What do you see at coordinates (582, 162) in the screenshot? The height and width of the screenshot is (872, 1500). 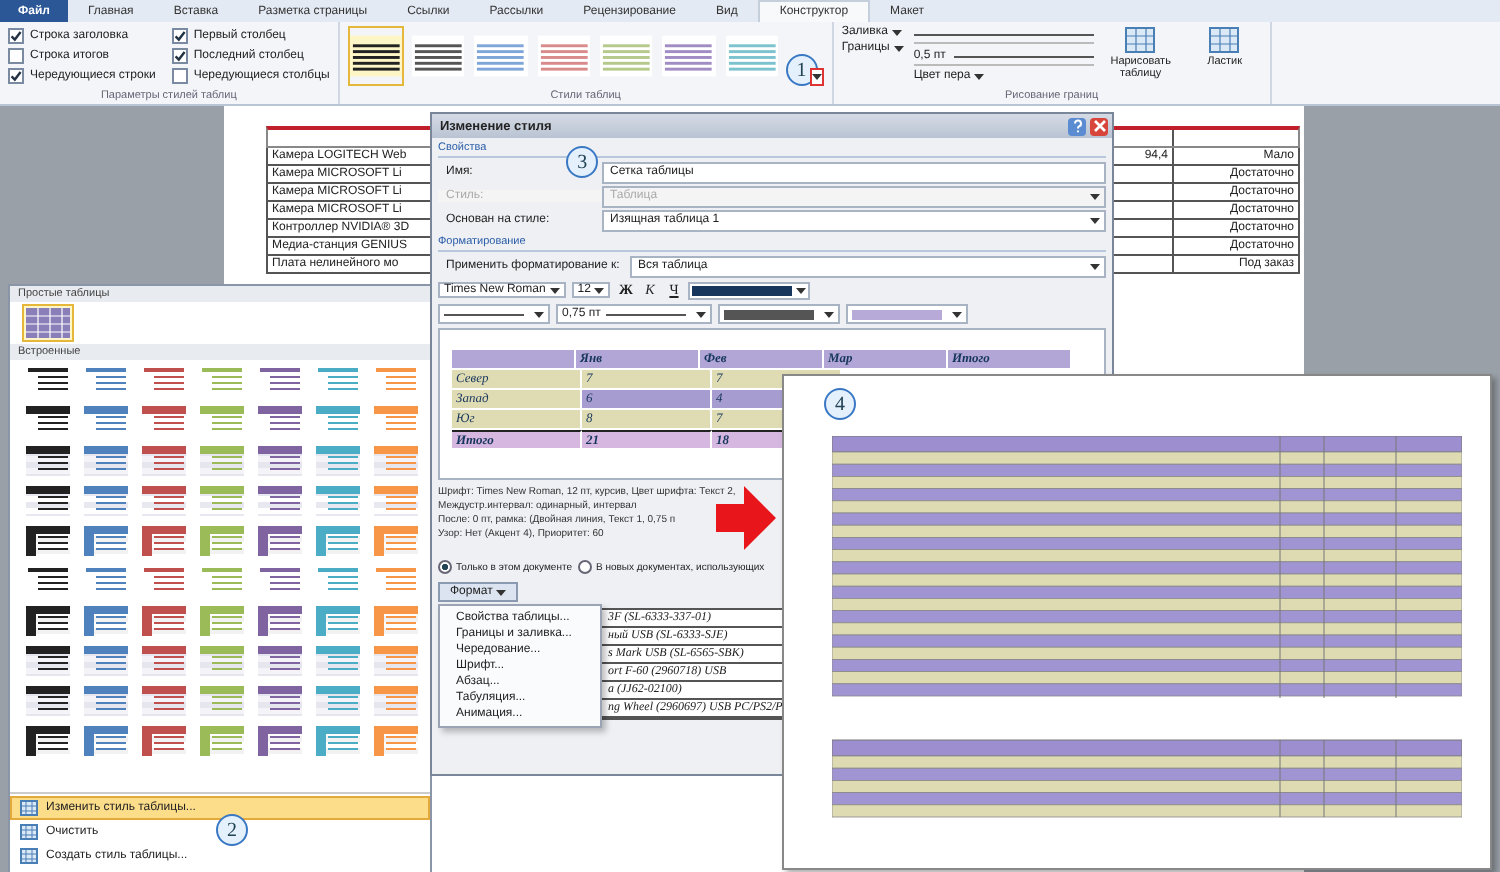 I see `step-badge: 3` at bounding box center [582, 162].